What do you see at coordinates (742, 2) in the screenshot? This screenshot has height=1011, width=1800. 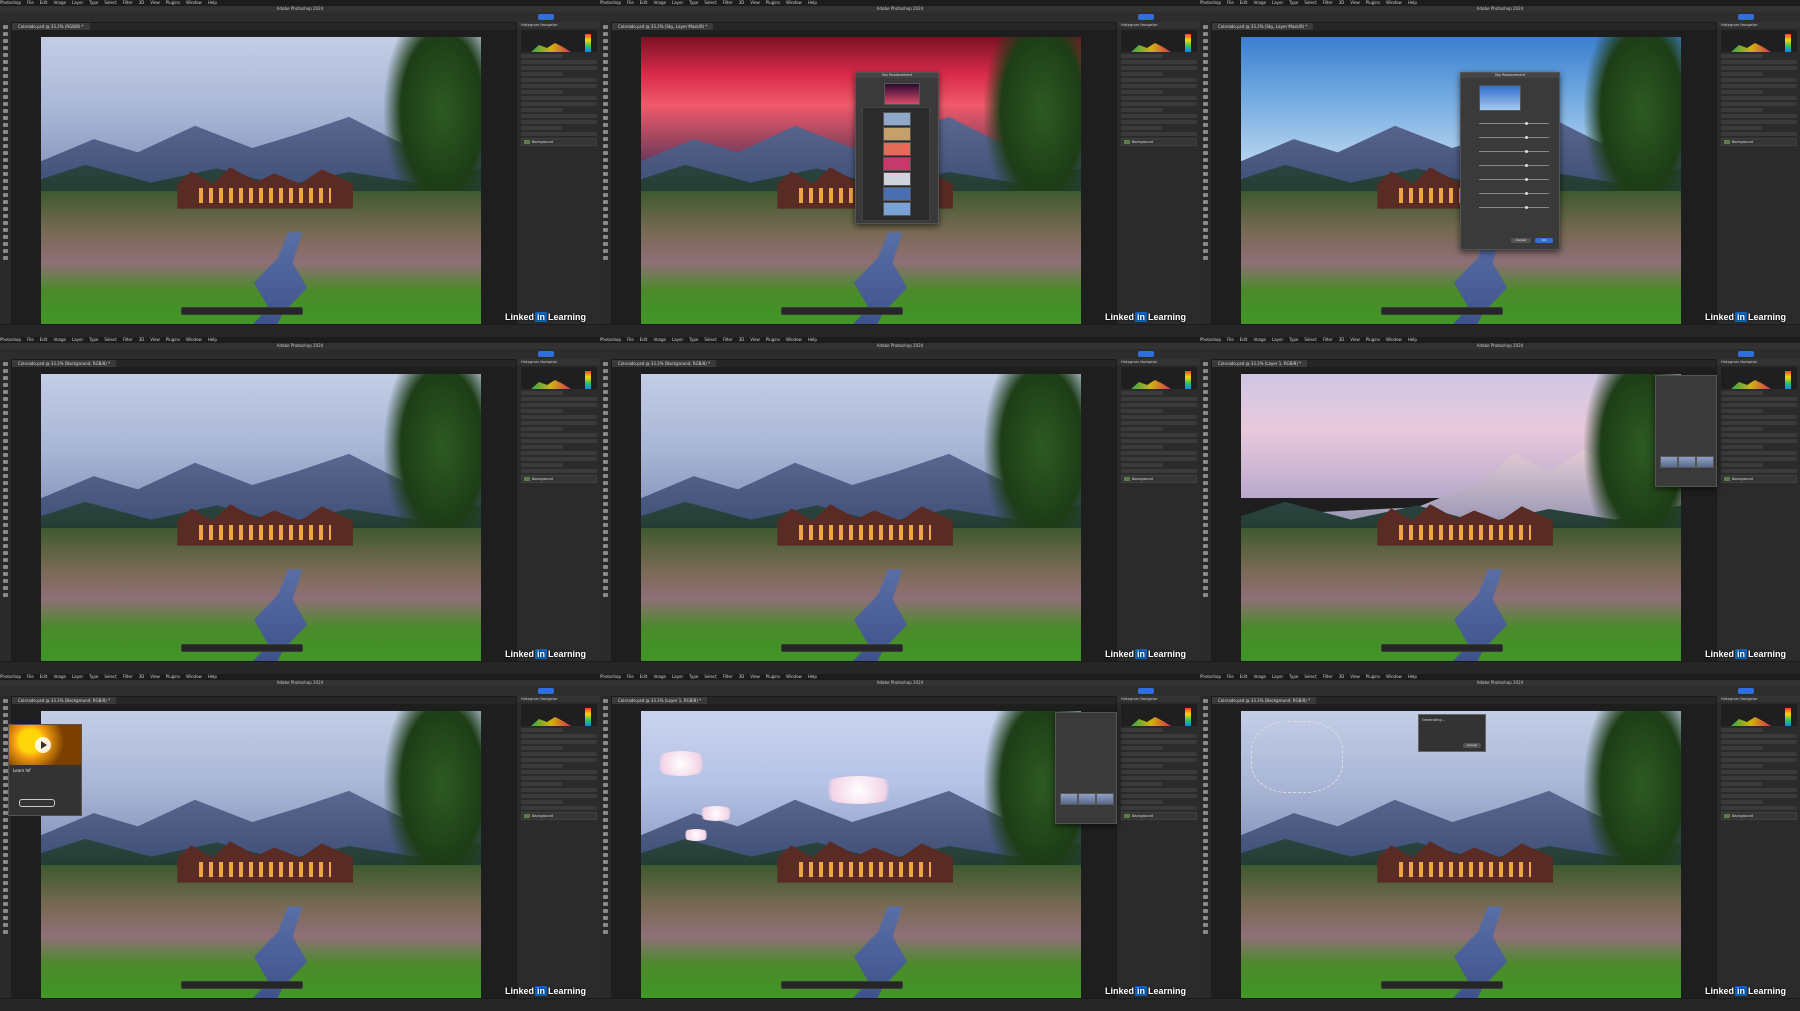 I see `menu-item-3d: 3D` at bounding box center [742, 2].